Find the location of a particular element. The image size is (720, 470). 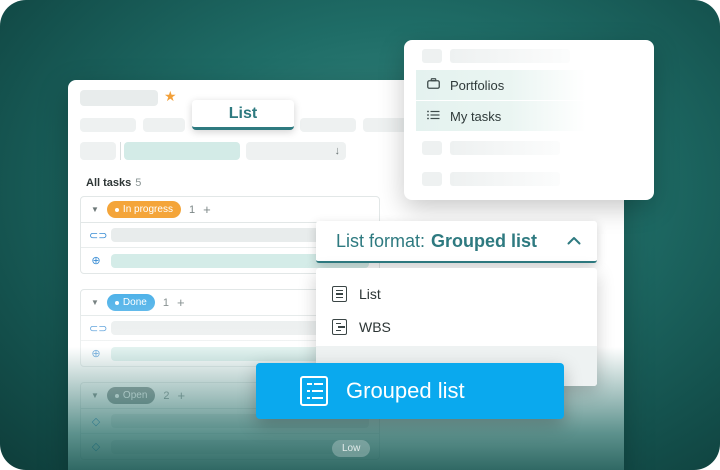

status-badge: In progress is located at coordinates (143, 209).